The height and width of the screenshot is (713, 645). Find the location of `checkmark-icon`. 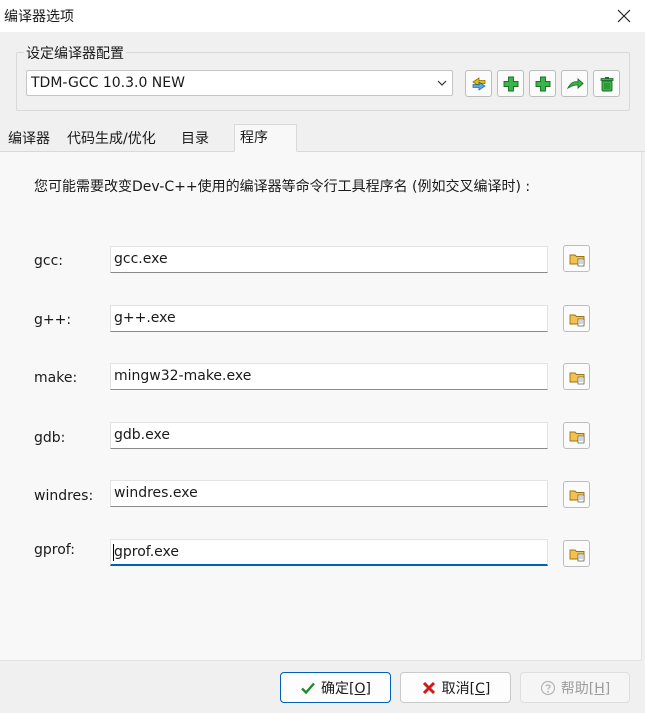

checkmark-icon is located at coordinates (308, 688).